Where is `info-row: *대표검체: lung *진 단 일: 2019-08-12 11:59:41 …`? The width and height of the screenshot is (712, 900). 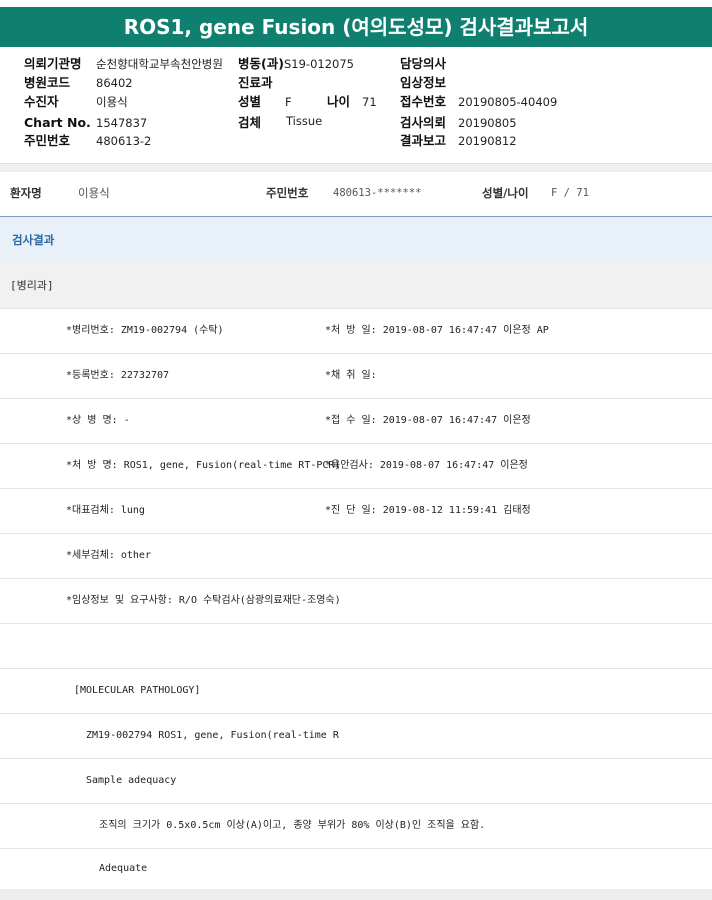 info-row: *대표검체: lung *진 단 일: 2019-08-12 11:59:41 … is located at coordinates (356, 511).